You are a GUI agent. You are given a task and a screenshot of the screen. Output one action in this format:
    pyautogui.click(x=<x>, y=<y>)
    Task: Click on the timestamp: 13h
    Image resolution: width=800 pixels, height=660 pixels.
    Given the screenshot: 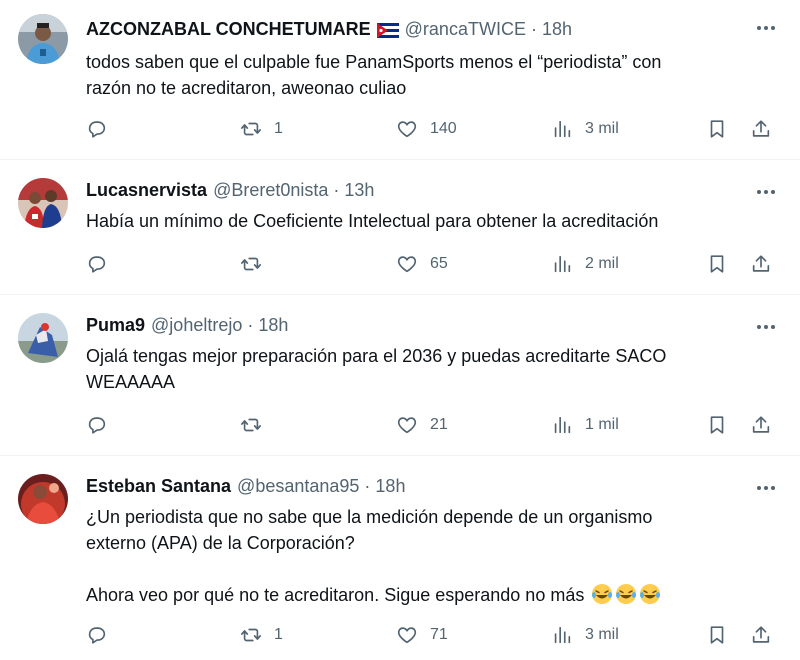 What is the action you would take?
    pyautogui.click(x=359, y=190)
    